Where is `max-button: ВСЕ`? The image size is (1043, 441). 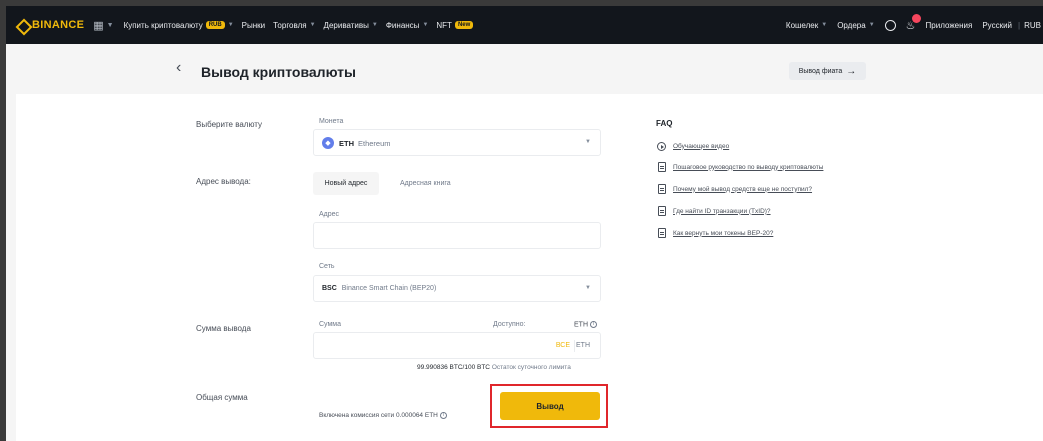
max-button: ВСЕ is located at coordinates (563, 345).